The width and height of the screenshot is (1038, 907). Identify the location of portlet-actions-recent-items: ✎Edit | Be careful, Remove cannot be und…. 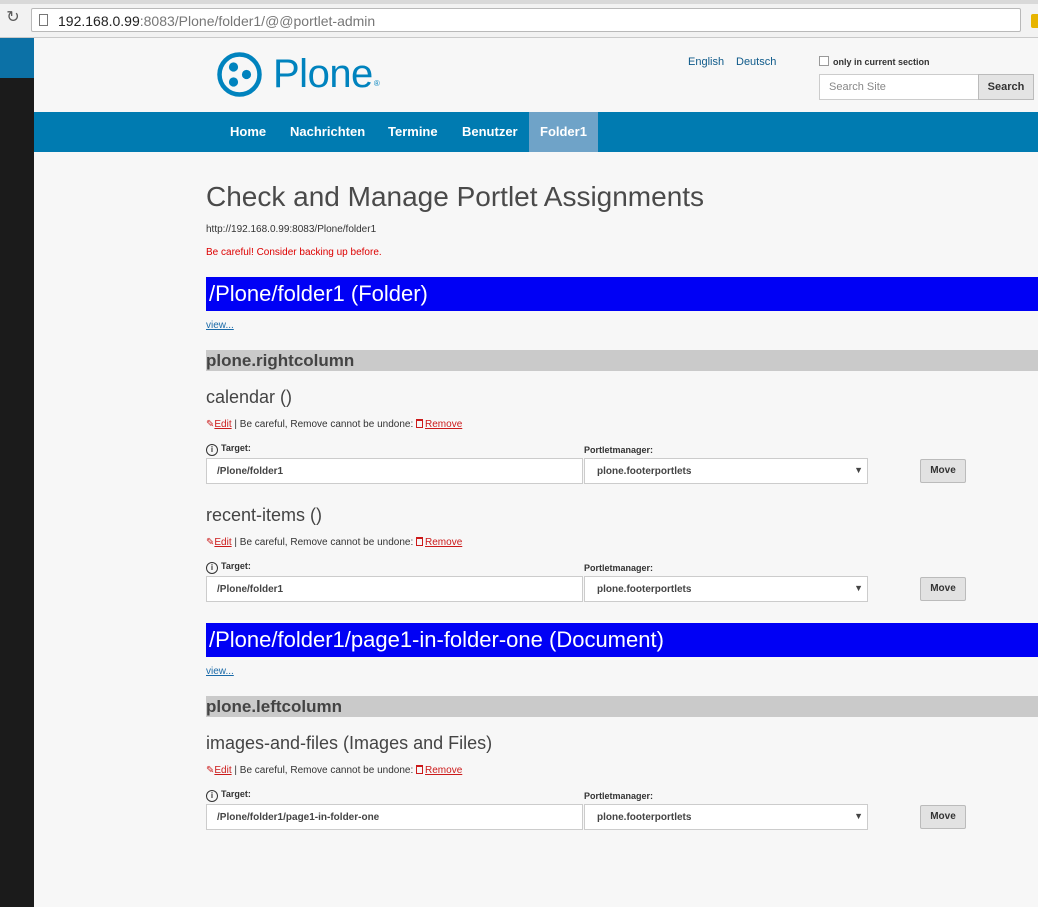
(334, 542).